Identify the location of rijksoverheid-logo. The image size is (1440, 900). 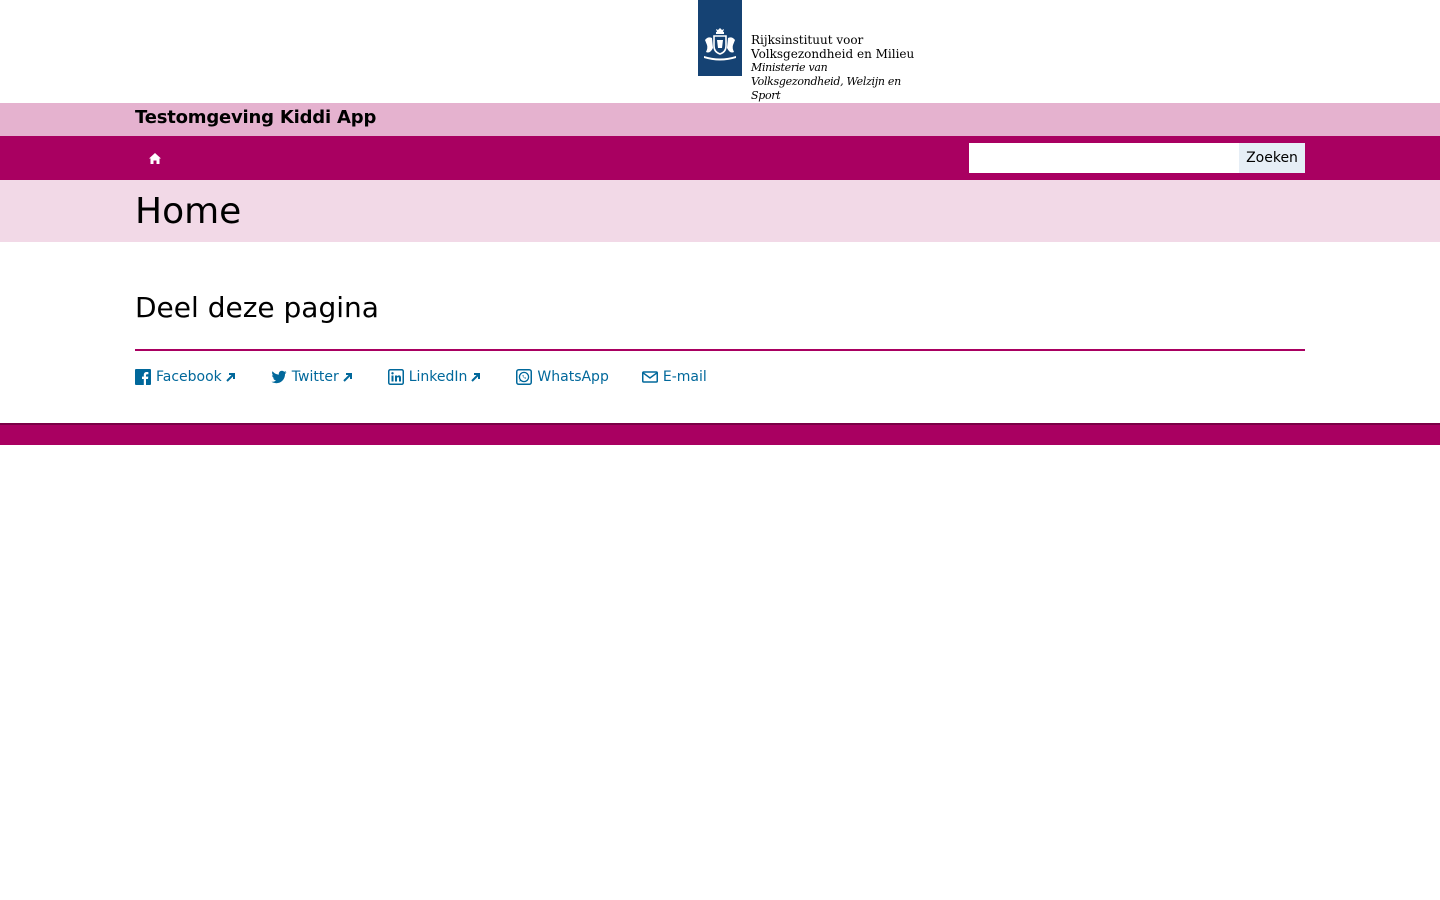
(720, 38).